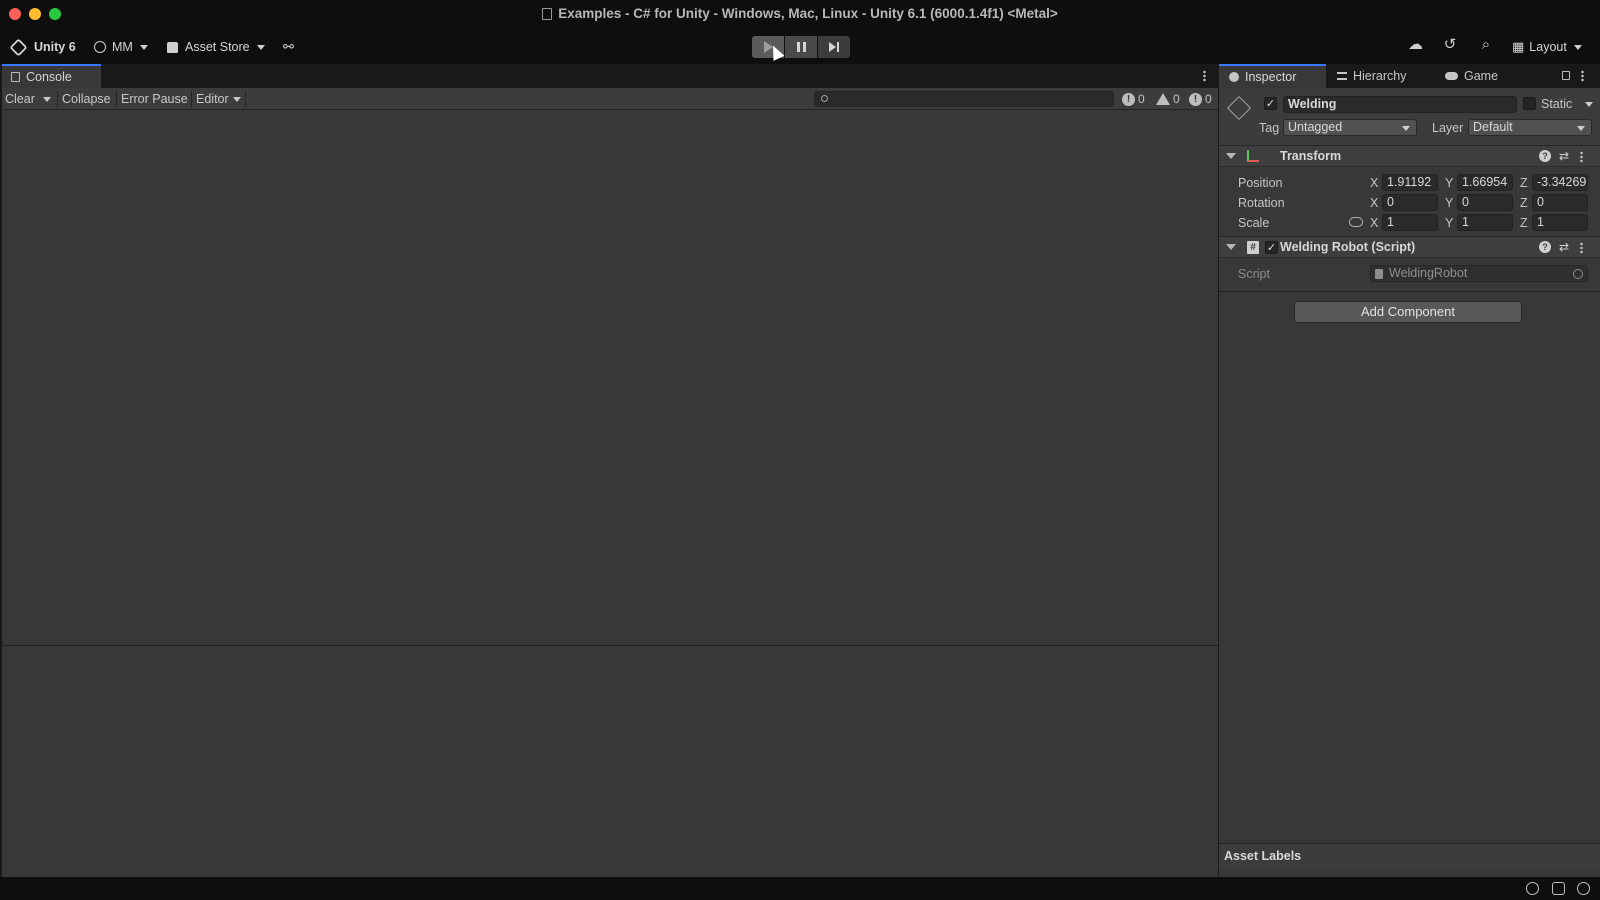 The height and width of the screenshot is (900, 1600). Describe the element at coordinates (1591, 104) in the screenshot. I see `static-dropdown` at that location.